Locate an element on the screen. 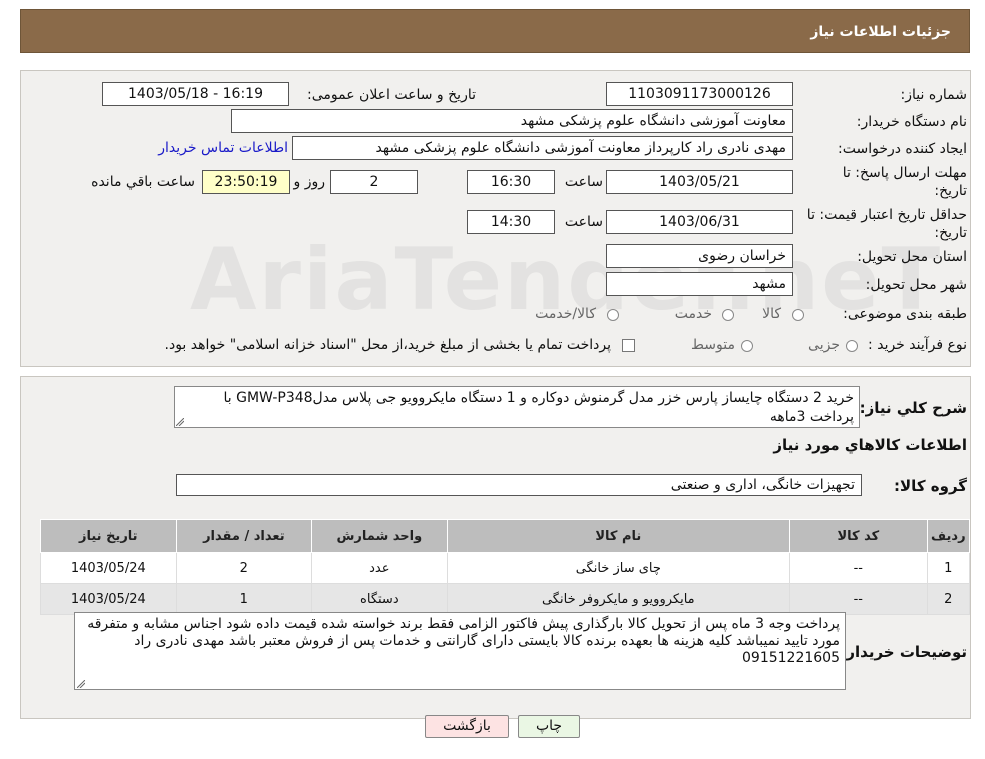 The image size is (985, 759). category-label: طبقه بندی موضوعی: is located at coordinates (905, 314).